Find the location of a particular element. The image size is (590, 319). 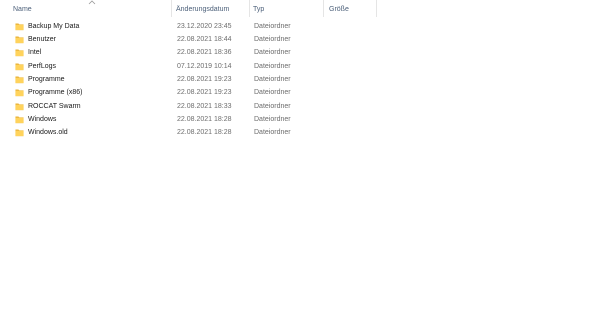

column-header-type: Typ is located at coordinates (287, 8).